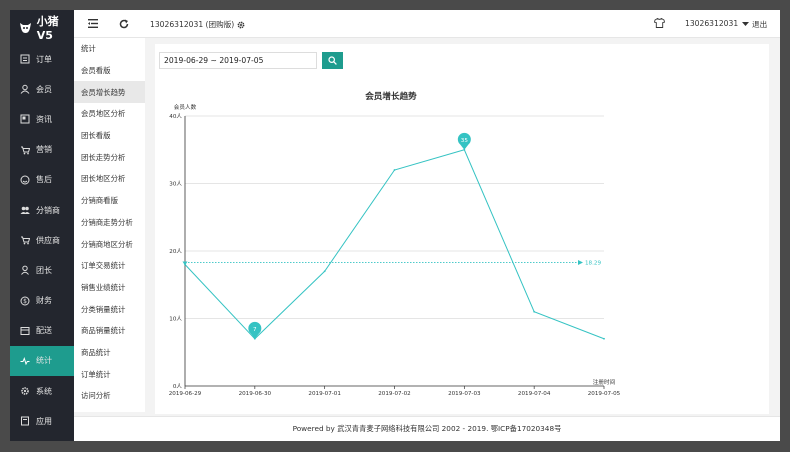 This screenshot has height=452, width=790. What do you see at coordinates (464, 394) in the screenshot?
I see `x-tick-label: 2019-07-03` at bounding box center [464, 394].